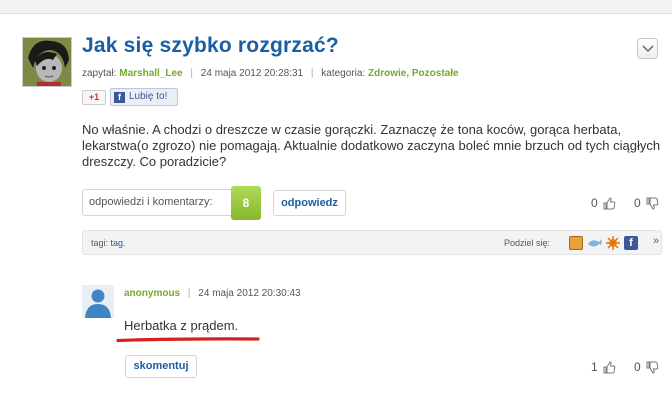 This screenshot has width=672, height=400. I want to click on comment-text: Herbatka z prądem., so click(181, 325).